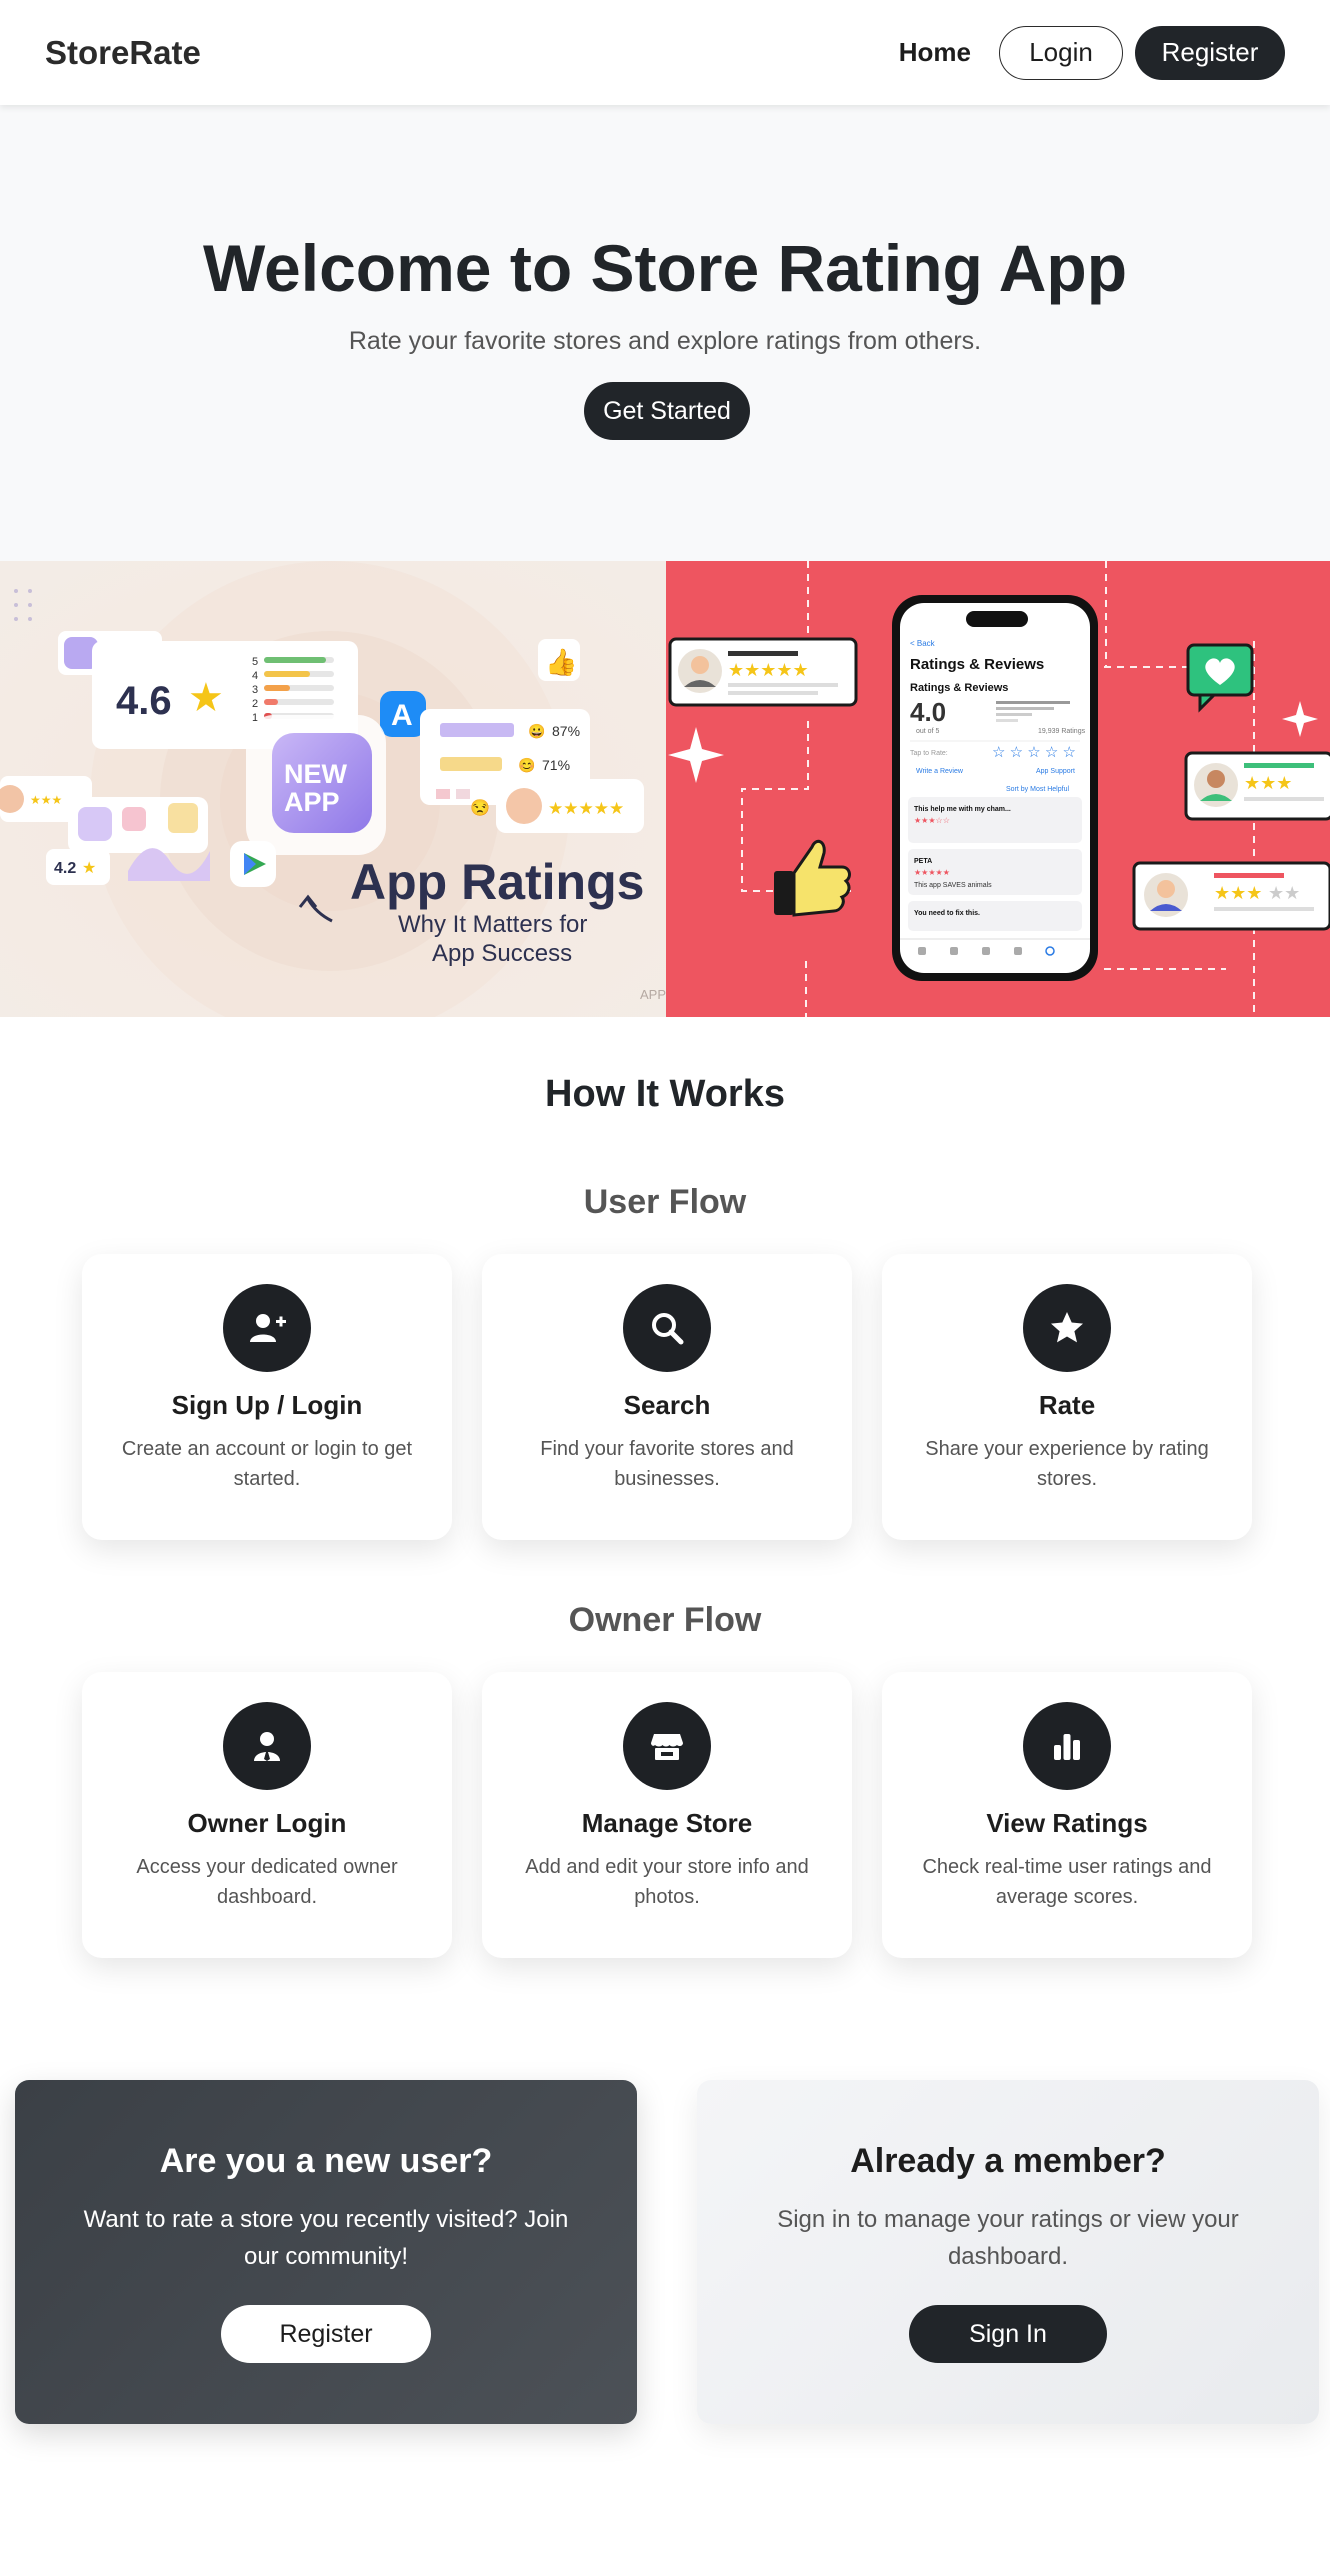 The image size is (1330, 2566). What do you see at coordinates (123, 53) in the screenshot?
I see `brand-logo: StoreRate` at bounding box center [123, 53].